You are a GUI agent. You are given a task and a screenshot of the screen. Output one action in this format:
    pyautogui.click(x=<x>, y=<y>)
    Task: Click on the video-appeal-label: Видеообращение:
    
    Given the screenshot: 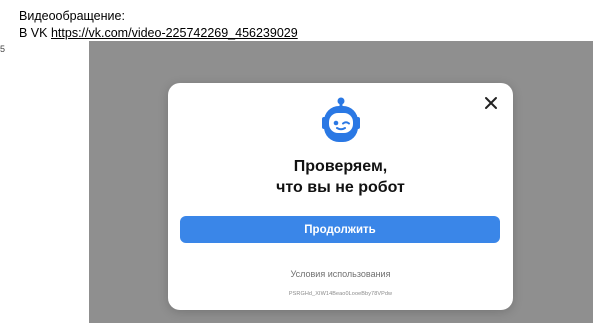 What is the action you would take?
    pyautogui.click(x=72, y=16)
    